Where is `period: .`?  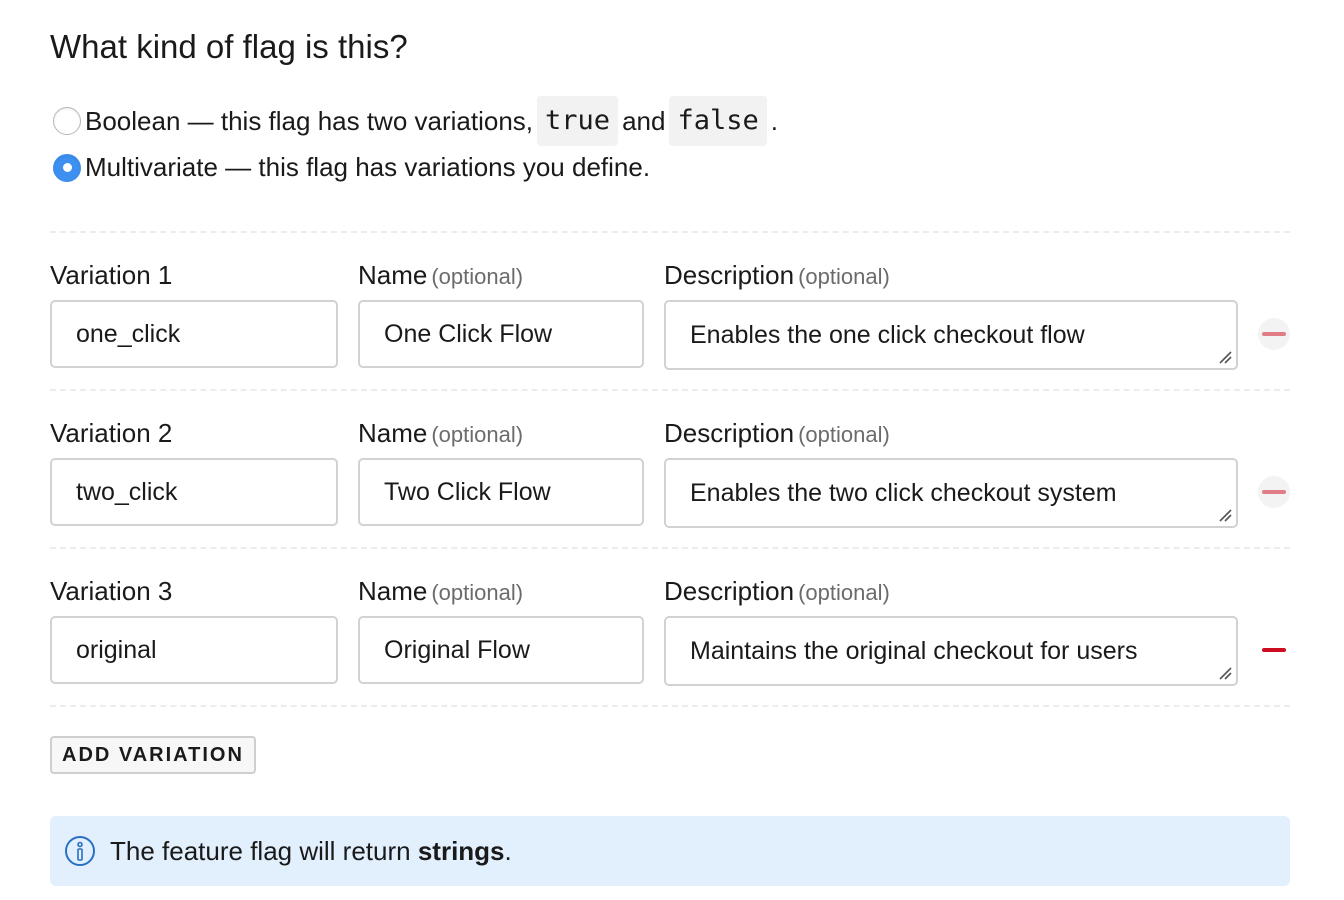
period: . is located at coordinates (774, 120).